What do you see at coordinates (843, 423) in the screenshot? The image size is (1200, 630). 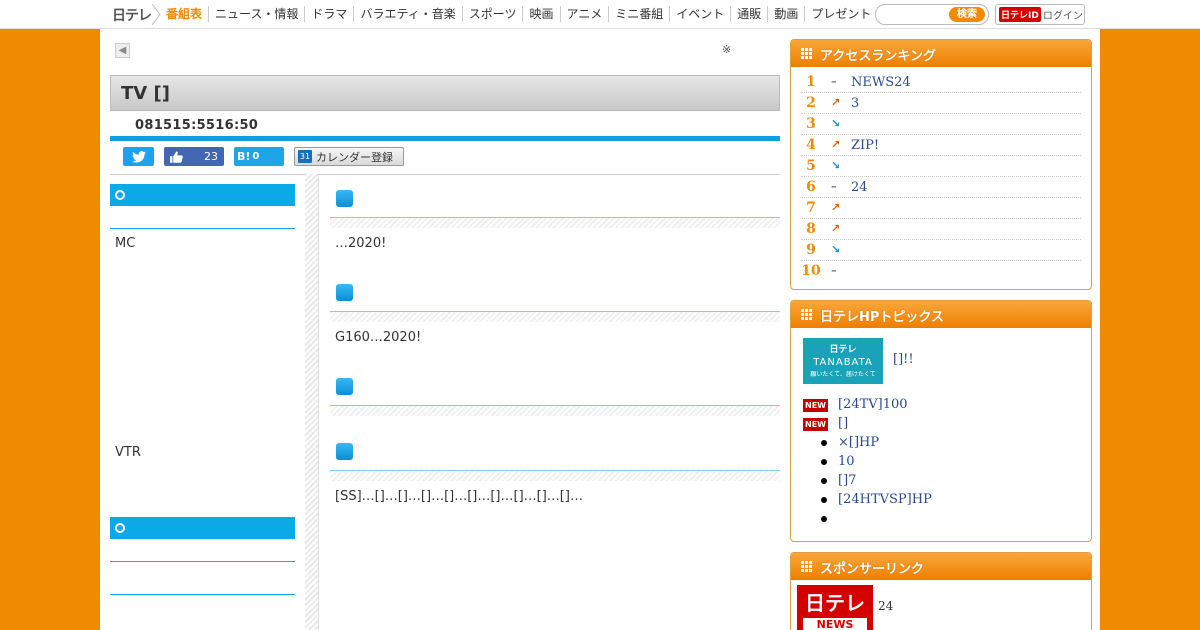 I see `topic-link: []` at bounding box center [843, 423].